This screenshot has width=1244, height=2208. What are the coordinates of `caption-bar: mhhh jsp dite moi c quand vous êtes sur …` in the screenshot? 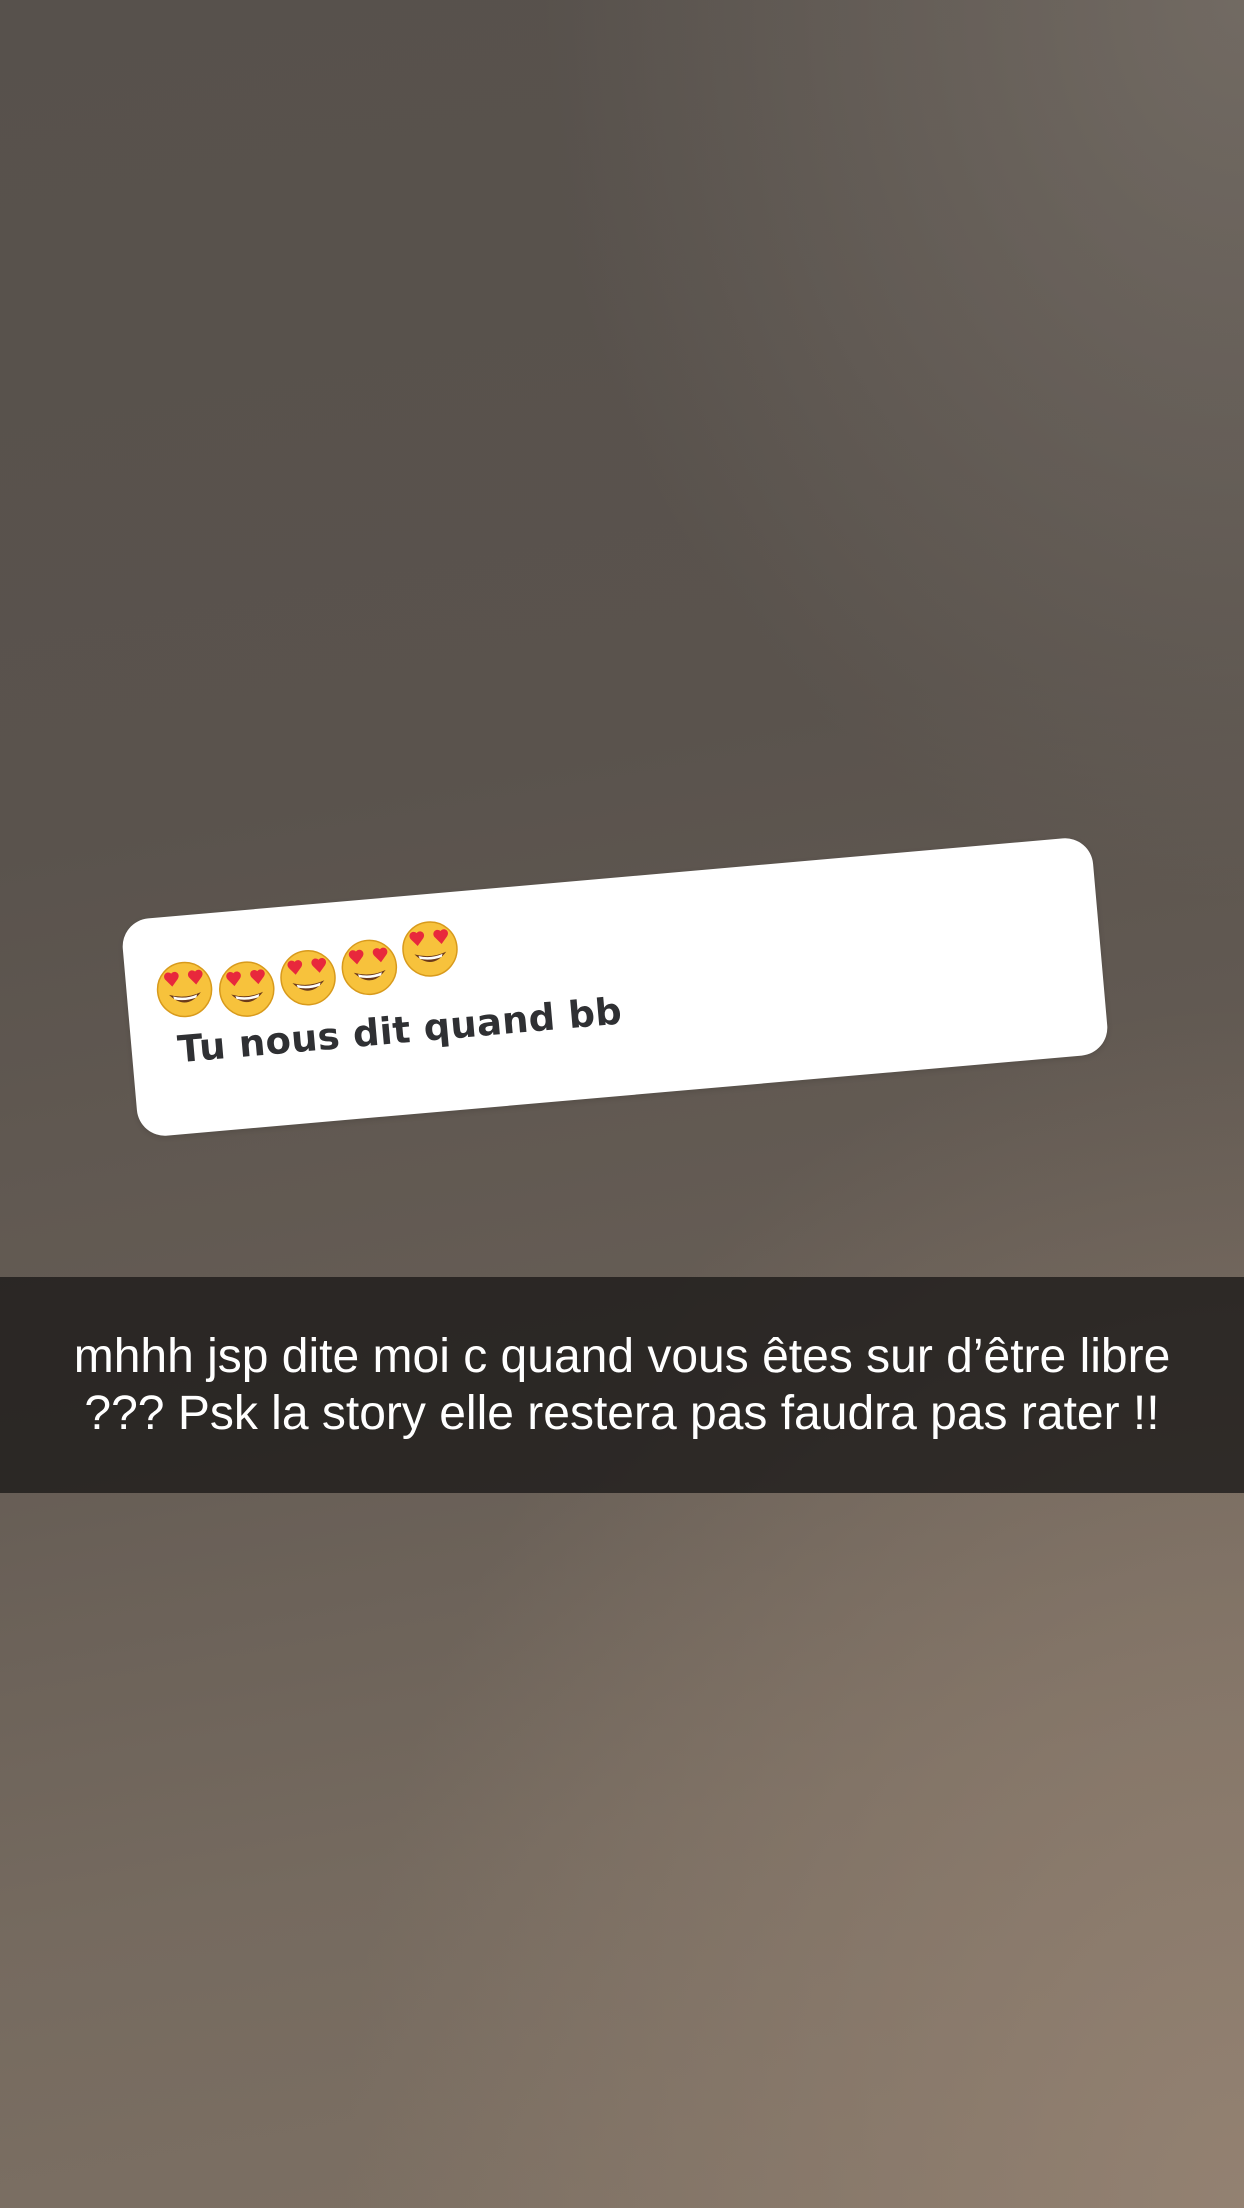 It's located at (622, 1385).